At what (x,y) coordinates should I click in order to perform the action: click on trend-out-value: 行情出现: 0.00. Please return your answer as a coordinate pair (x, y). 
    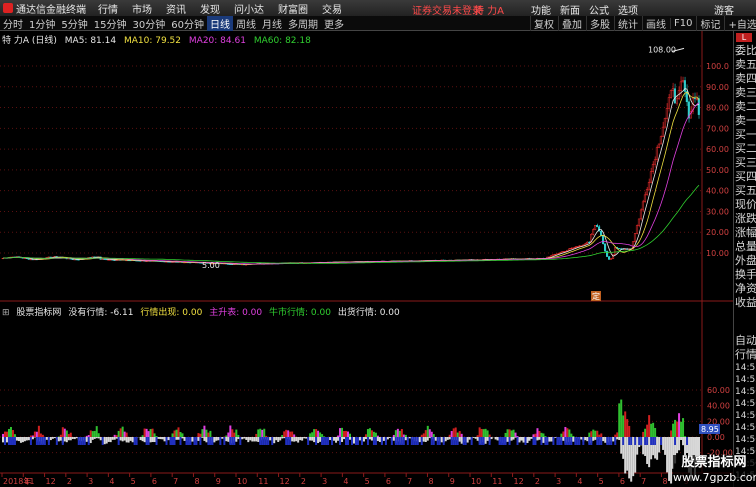
    Looking at the image, I should click on (171, 313).